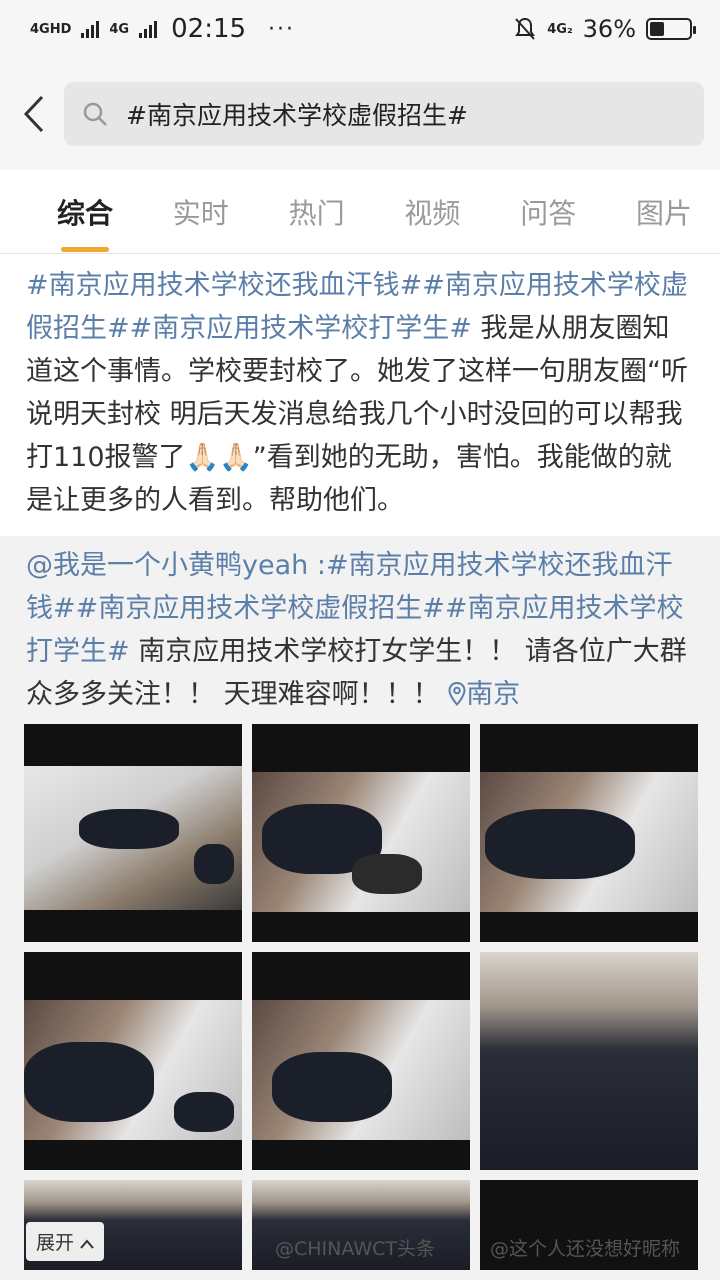 Image resolution: width=720 pixels, height=1280 pixels. I want to click on back-button, so click(34, 114).